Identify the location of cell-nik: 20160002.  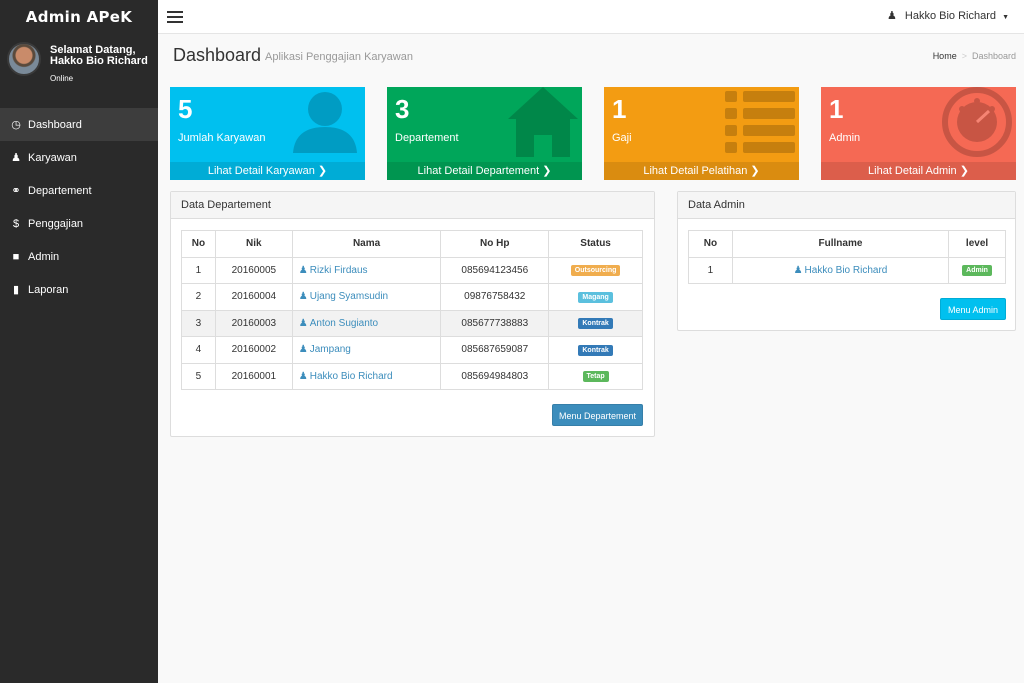
(253, 350).